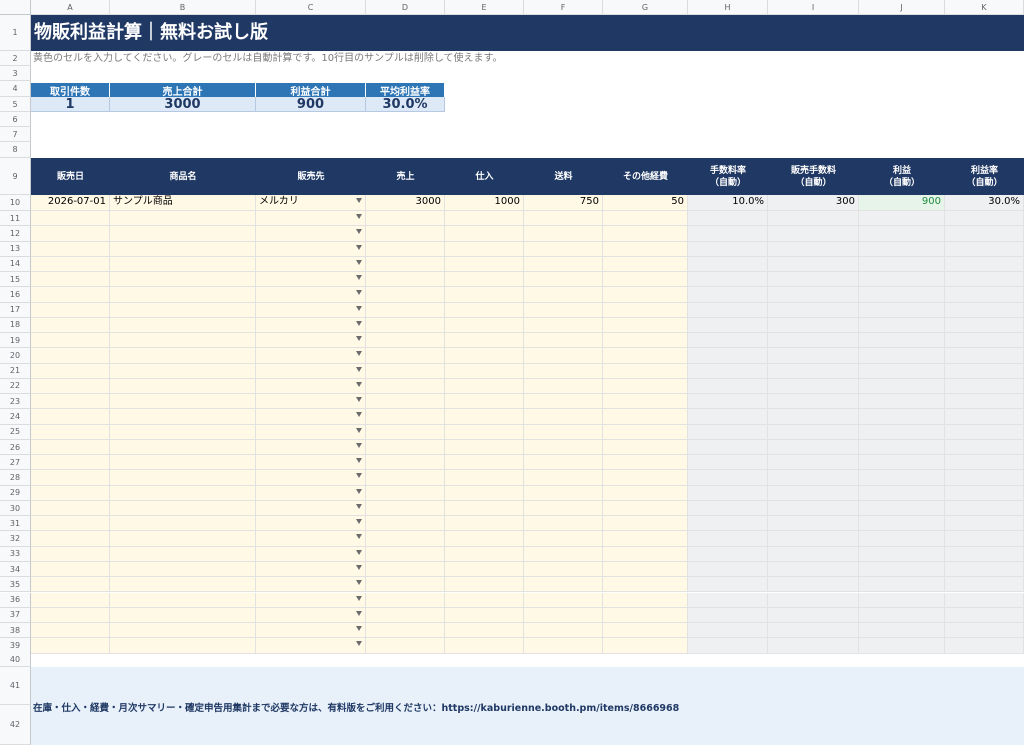 This screenshot has height=745, width=1024. Describe the element at coordinates (15, 150) in the screenshot. I see `row-number: 8` at that location.